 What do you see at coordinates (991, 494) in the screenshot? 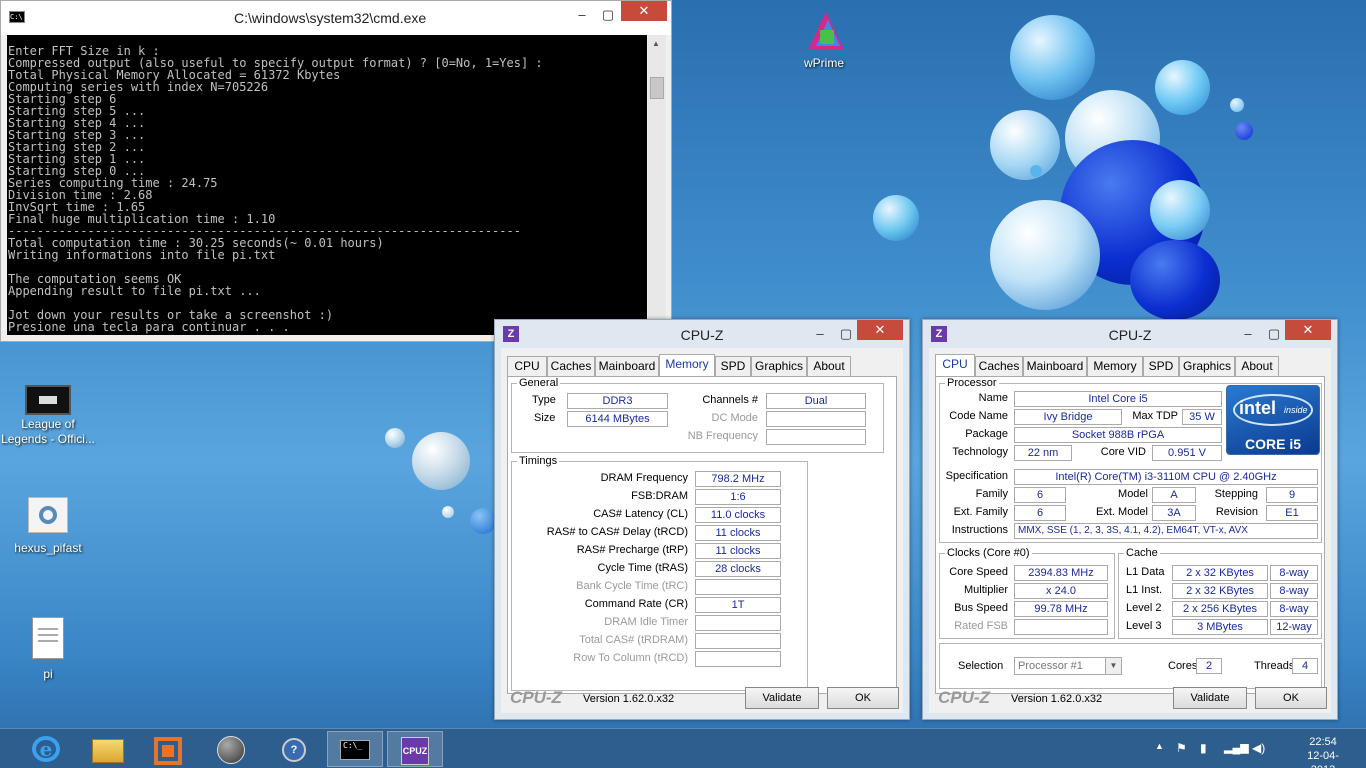
I see `family-label: Family` at bounding box center [991, 494].